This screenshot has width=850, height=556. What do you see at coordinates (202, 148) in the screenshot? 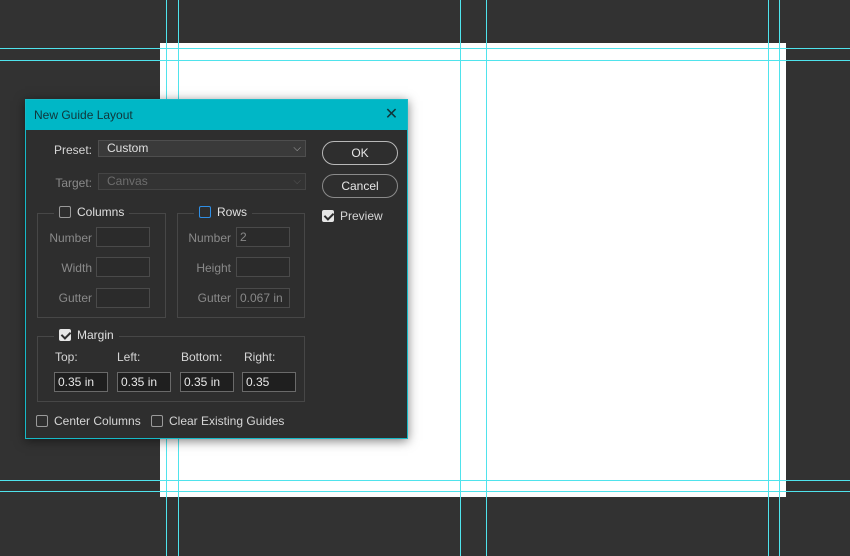
I see `preset-select: Custom ⌵` at bounding box center [202, 148].